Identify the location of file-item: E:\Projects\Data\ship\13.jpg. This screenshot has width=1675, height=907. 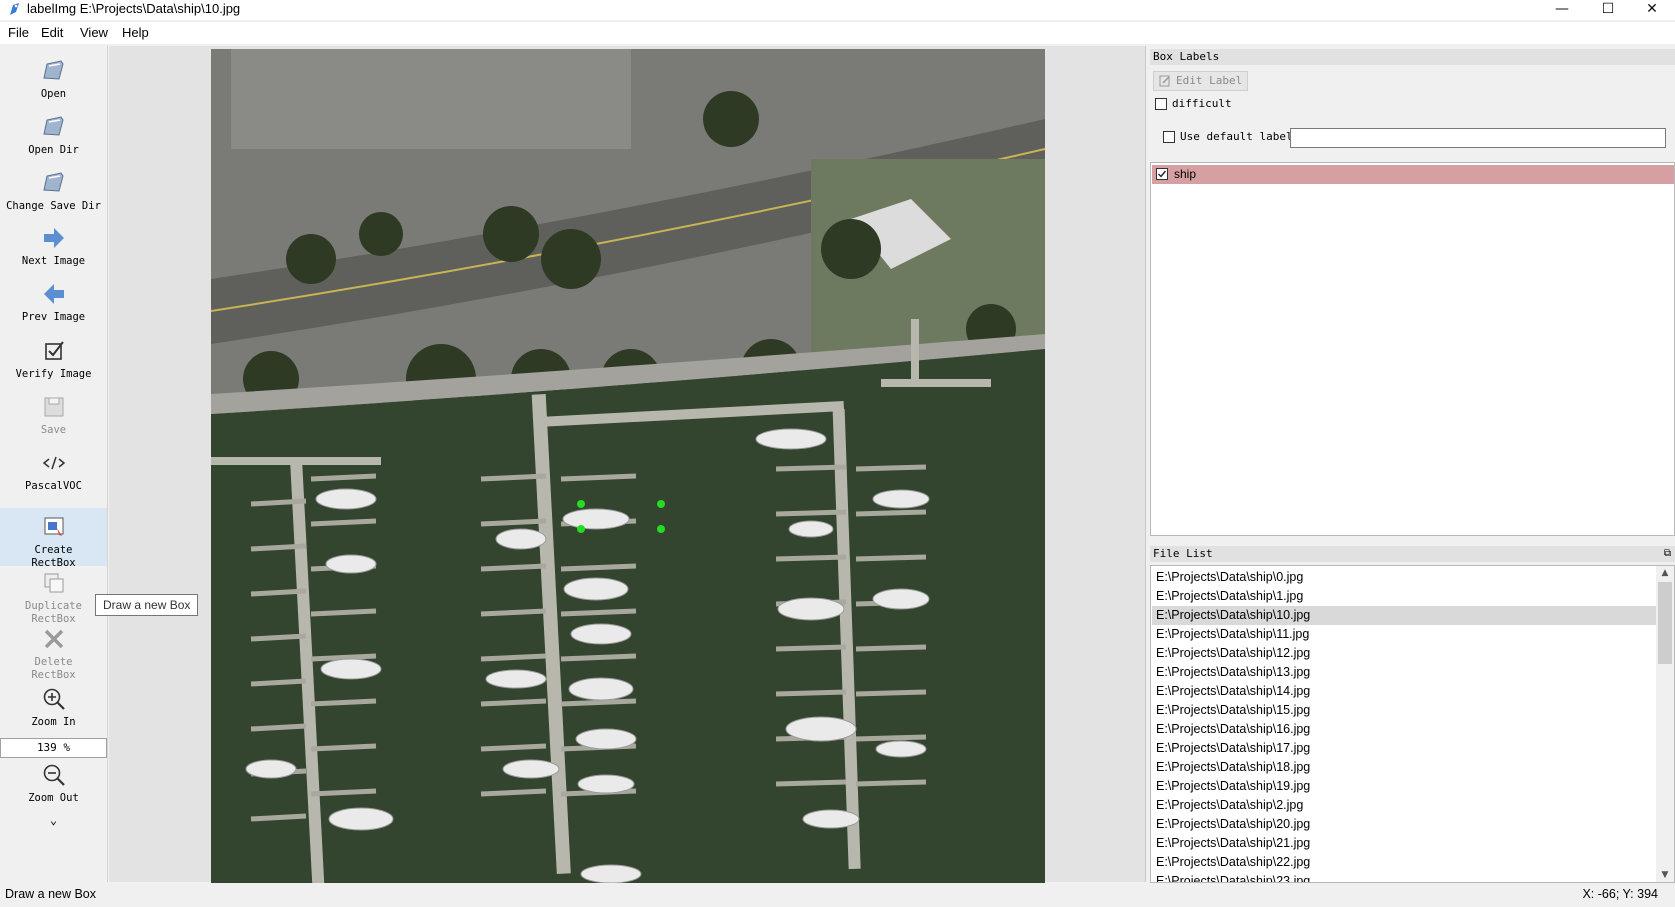
(1404, 672).